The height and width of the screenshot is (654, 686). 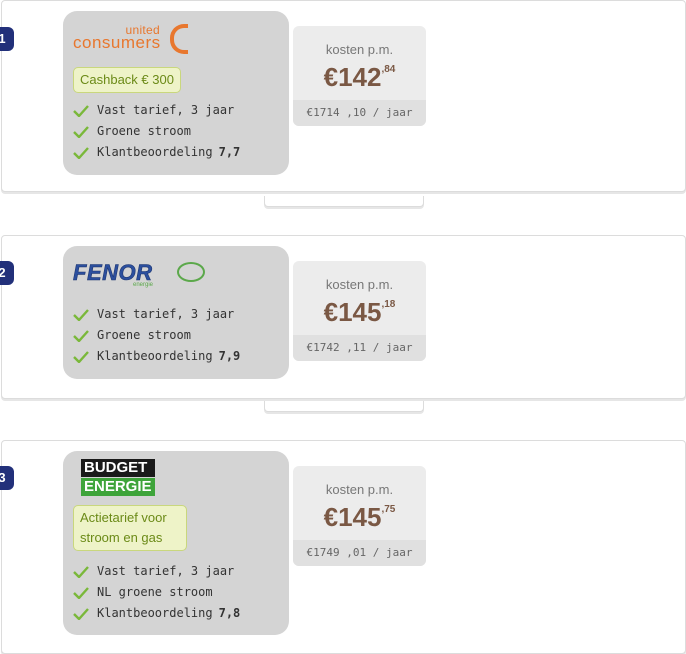 I want to click on logo-line2: ENERGIE, so click(x=118, y=487).